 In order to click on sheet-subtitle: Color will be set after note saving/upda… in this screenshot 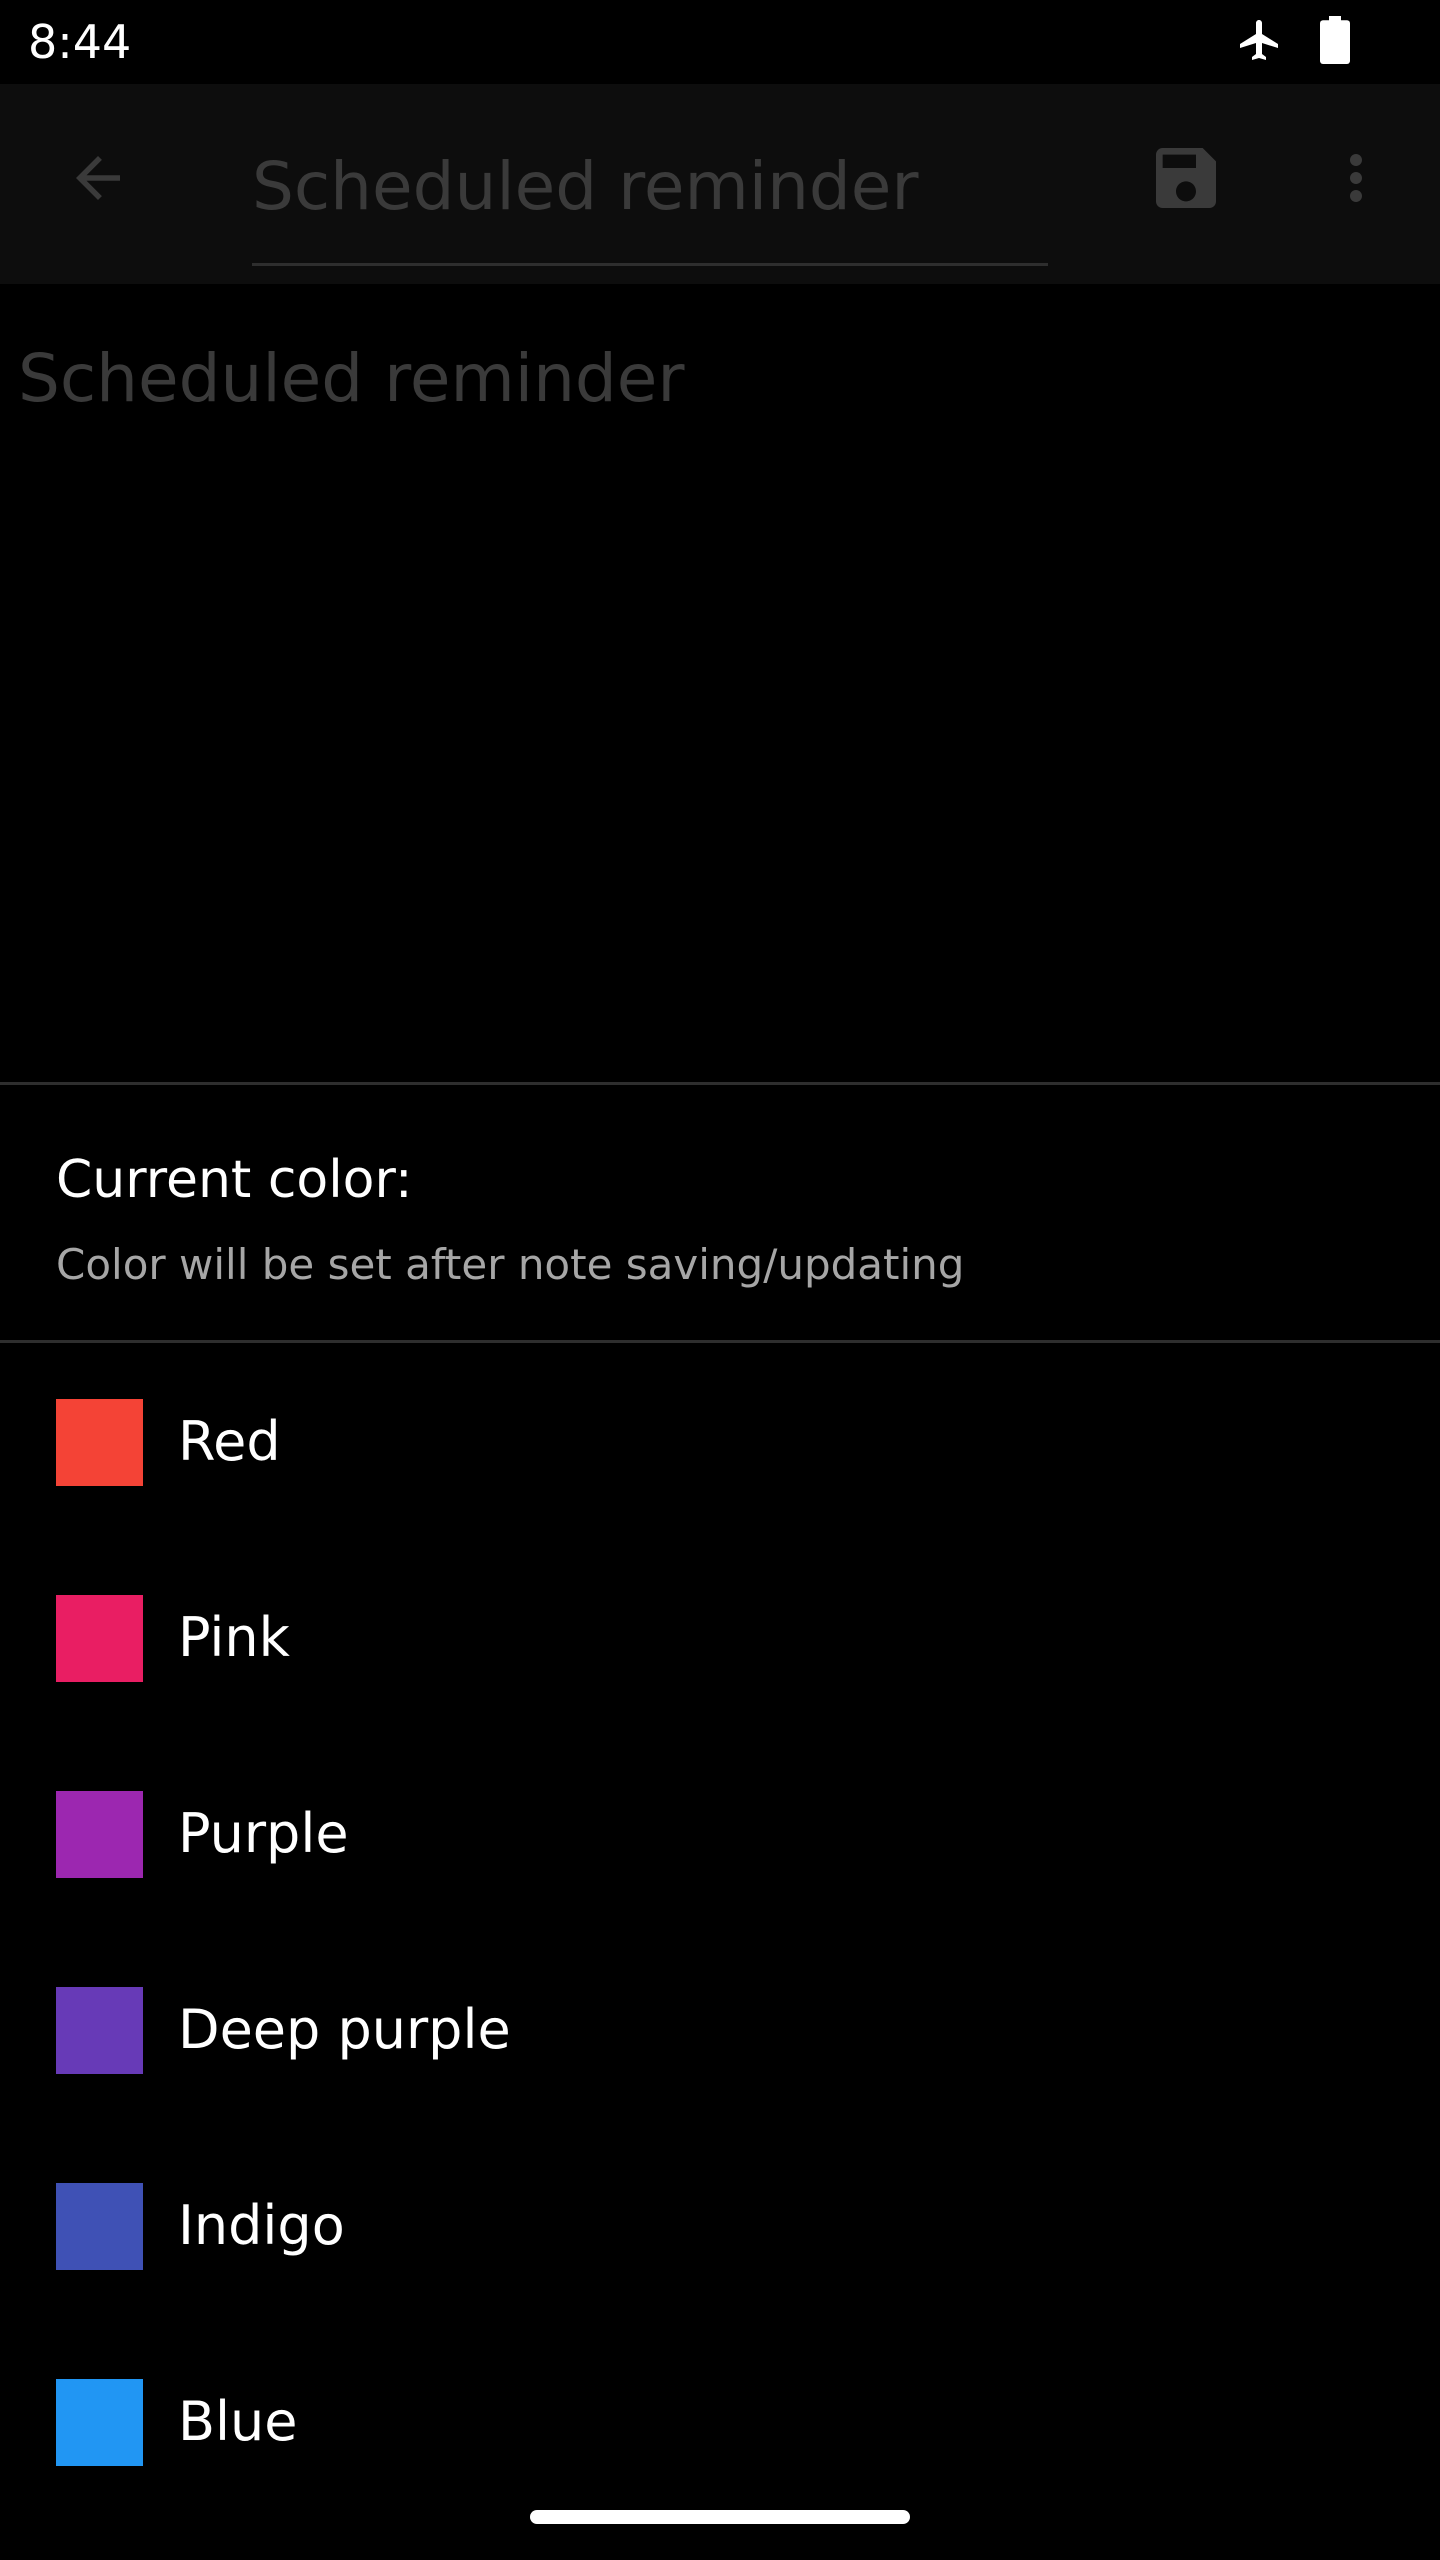, I will do `click(510, 1264)`.